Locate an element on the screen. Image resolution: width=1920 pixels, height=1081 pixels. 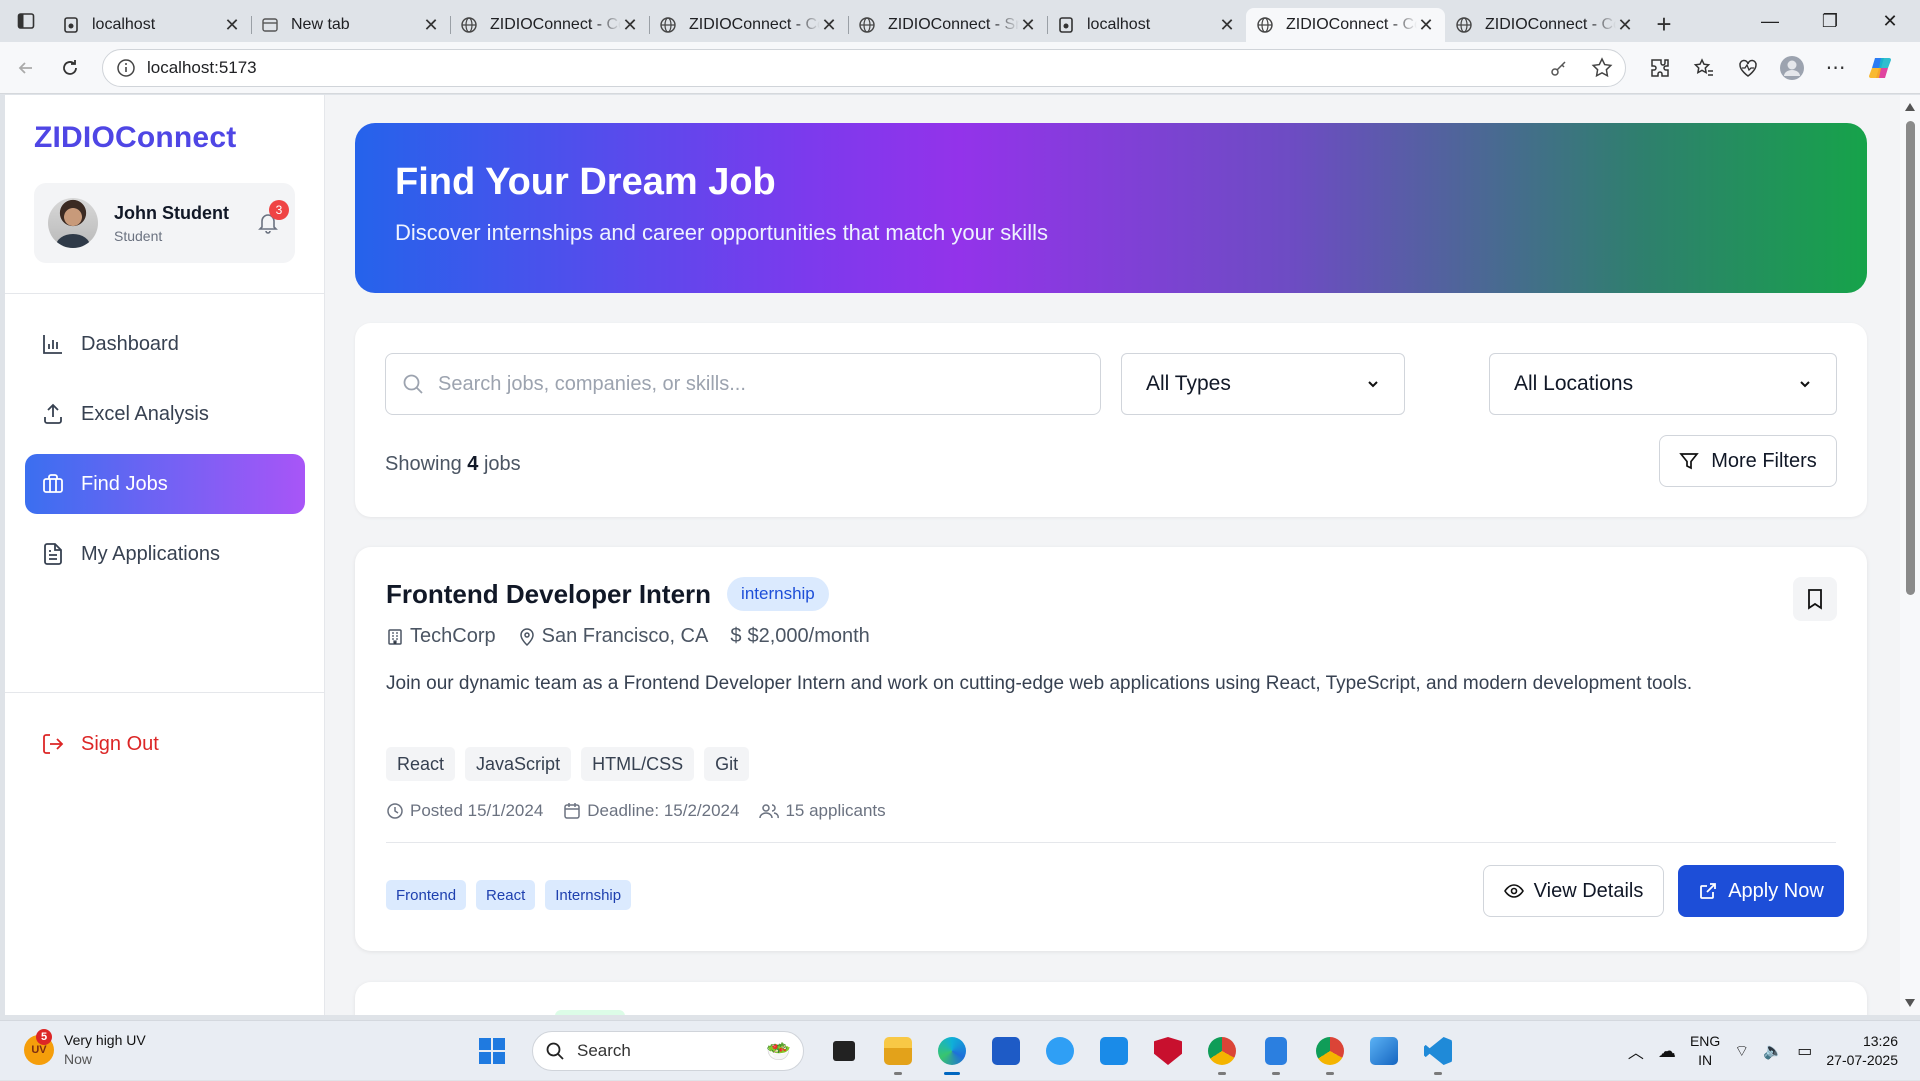
arrow-left-icon is located at coordinates (25, 67).